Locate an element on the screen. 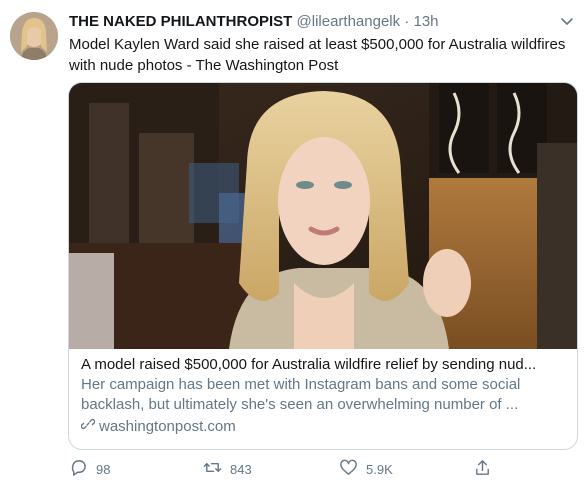  reply-count: 98 is located at coordinates (103, 469).